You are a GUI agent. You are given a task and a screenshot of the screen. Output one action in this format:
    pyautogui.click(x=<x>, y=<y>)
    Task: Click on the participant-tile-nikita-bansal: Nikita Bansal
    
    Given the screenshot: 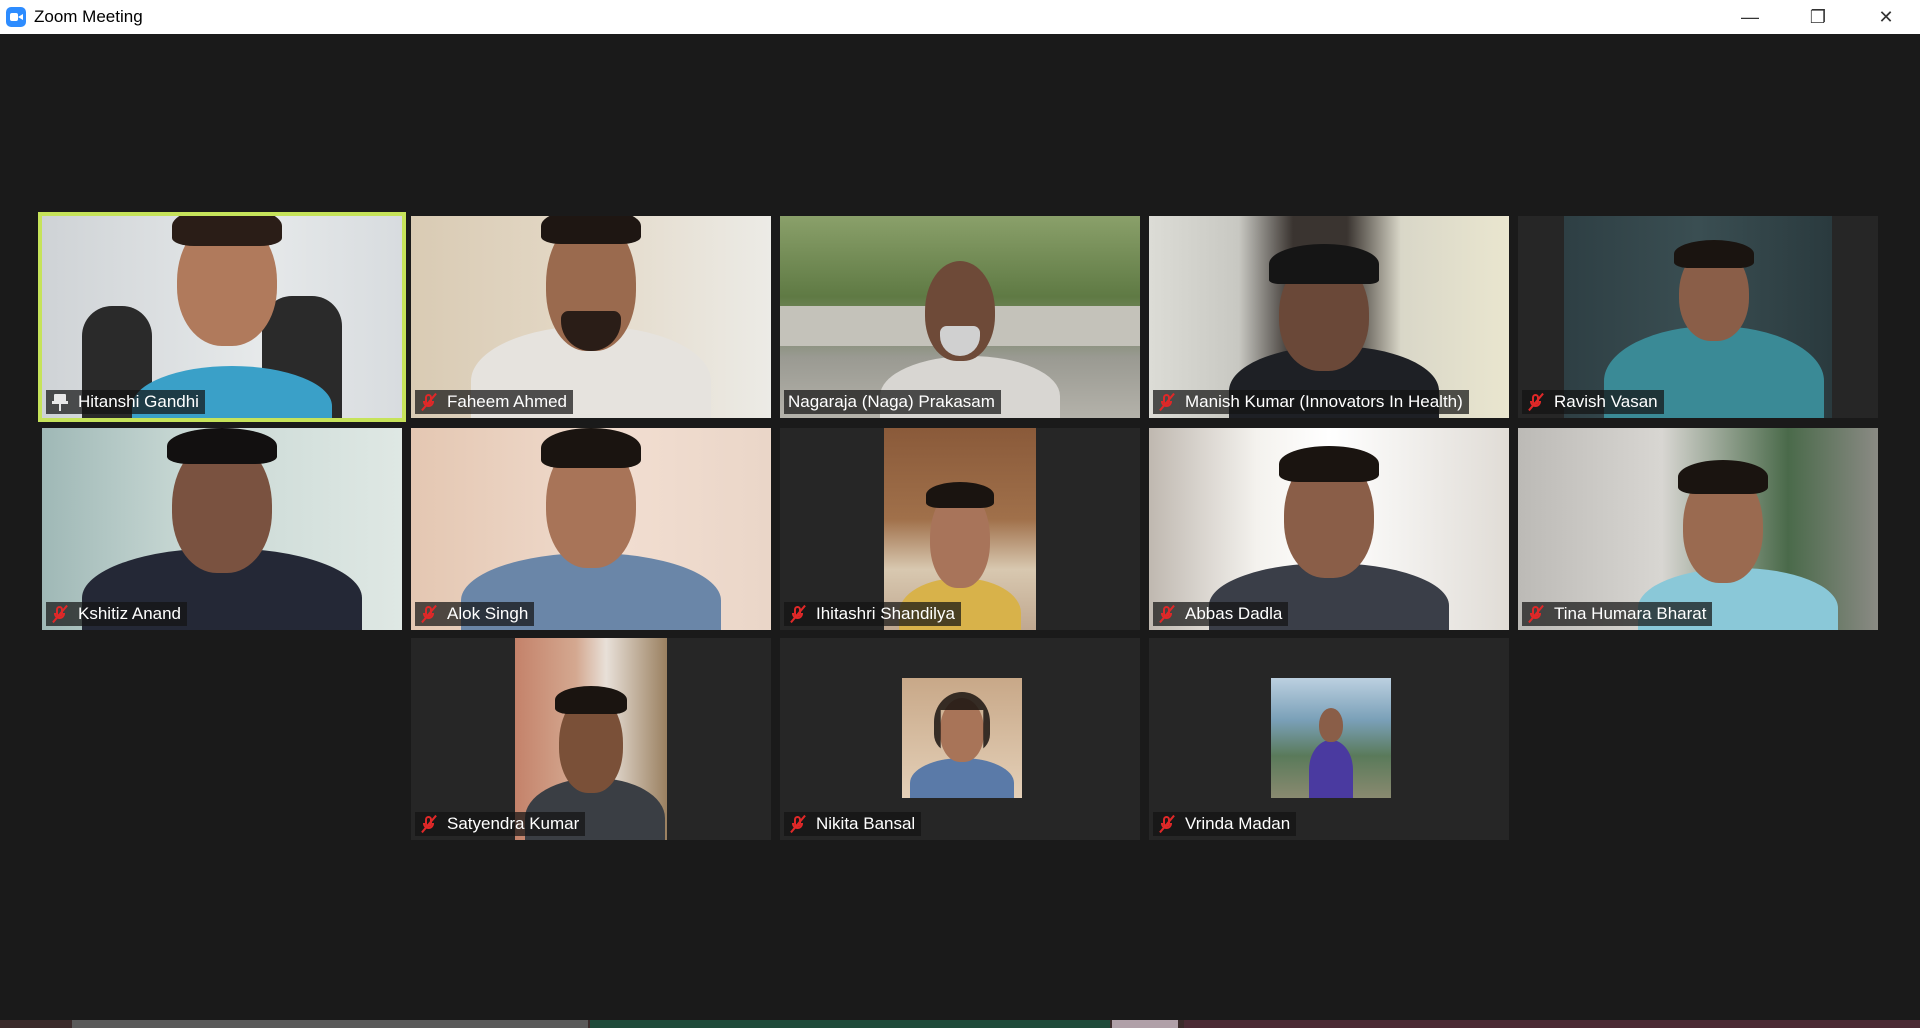 What is the action you would take?
    pyautogui.click(x=960, y=739)
    